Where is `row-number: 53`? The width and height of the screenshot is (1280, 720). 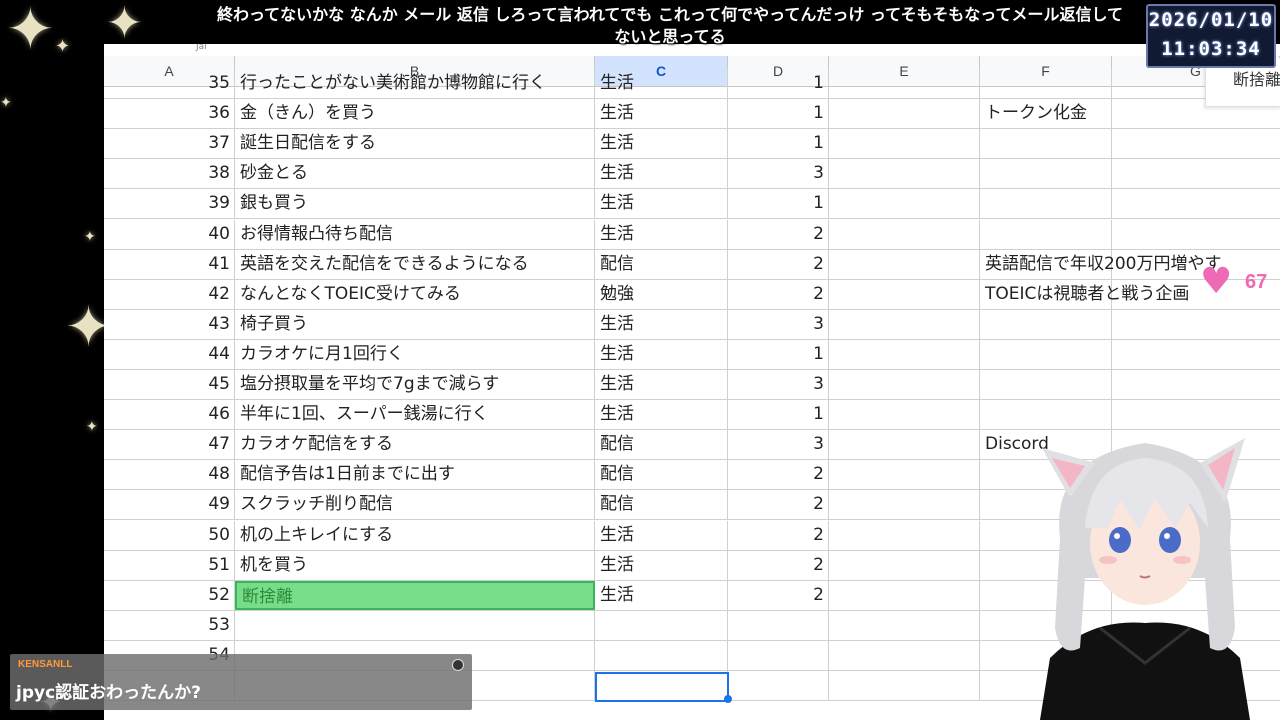 row-number: 53 is located at coordinates (169, 625).